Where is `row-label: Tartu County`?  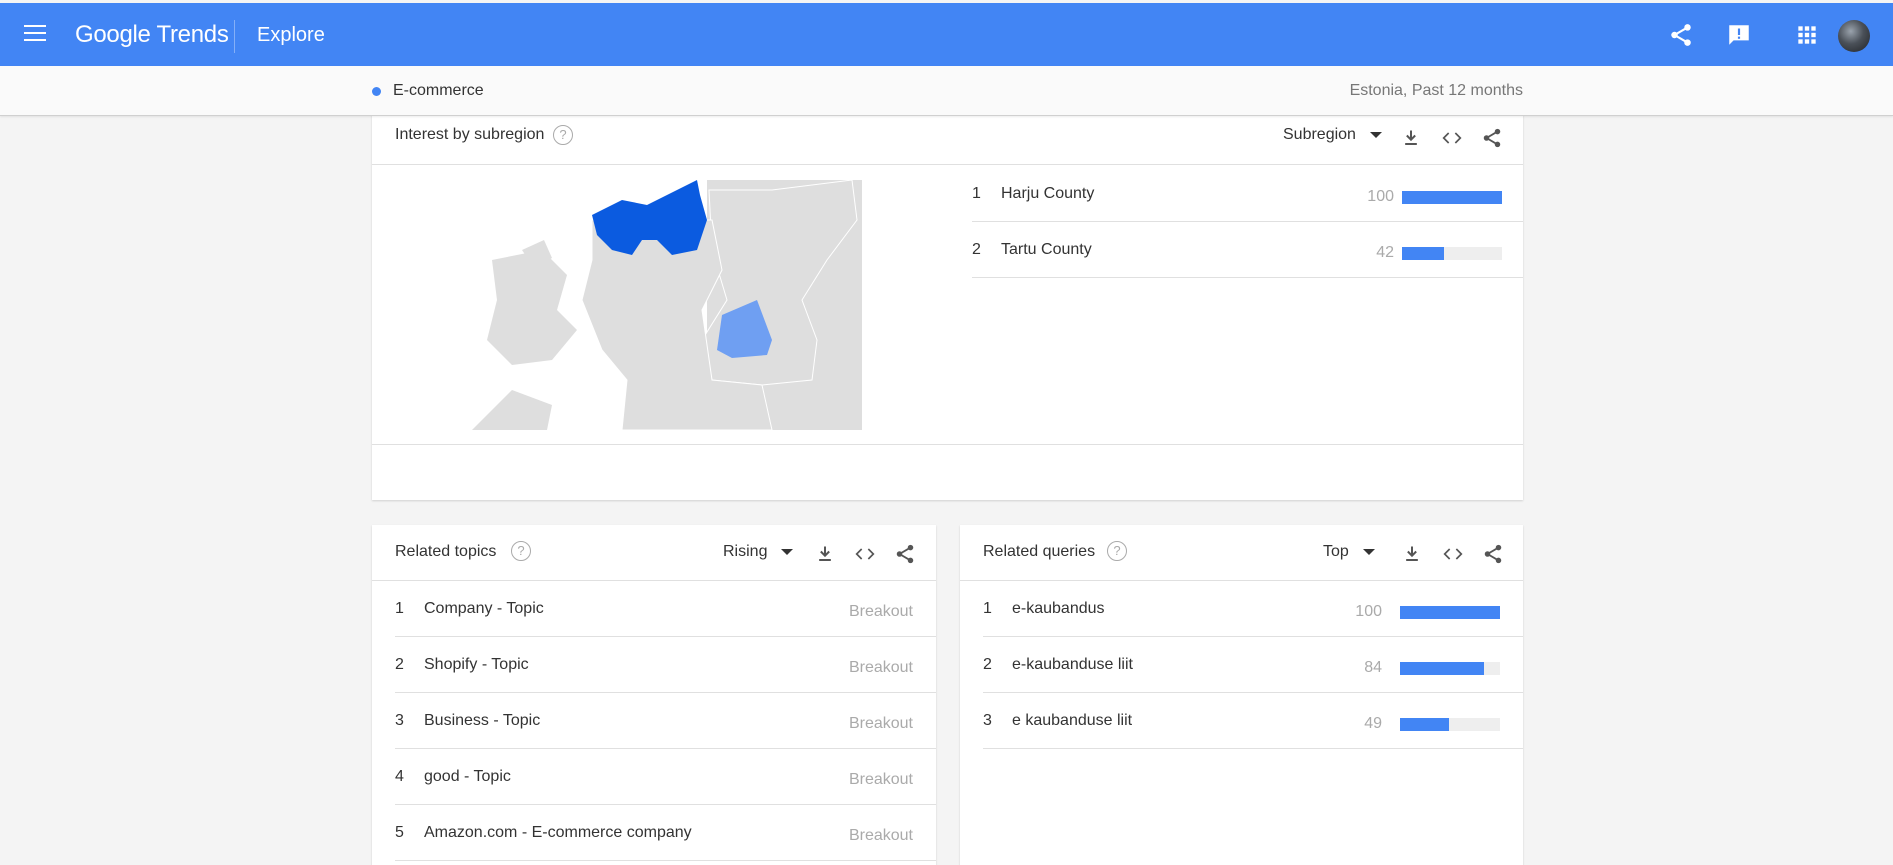 row-label: Tartu County is located at coordinates (1046, 250).